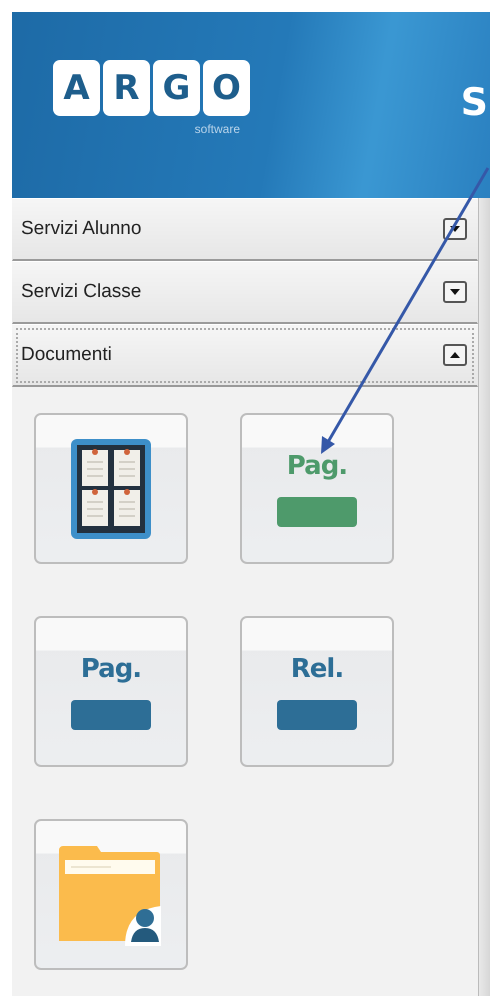 The image size is (490, 996). What do you see at coordinates (245, 229) in the screenshot?
I see `accordion-header: Servizi Alunno` at bounding box center [245, 229].